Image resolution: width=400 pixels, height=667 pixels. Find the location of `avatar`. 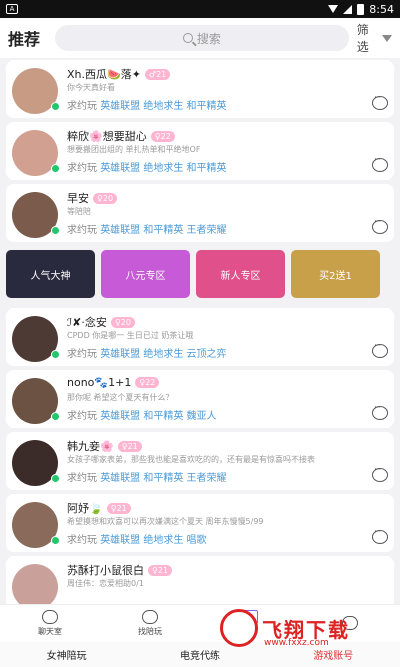

avatar is located at coordinates (35, 584).